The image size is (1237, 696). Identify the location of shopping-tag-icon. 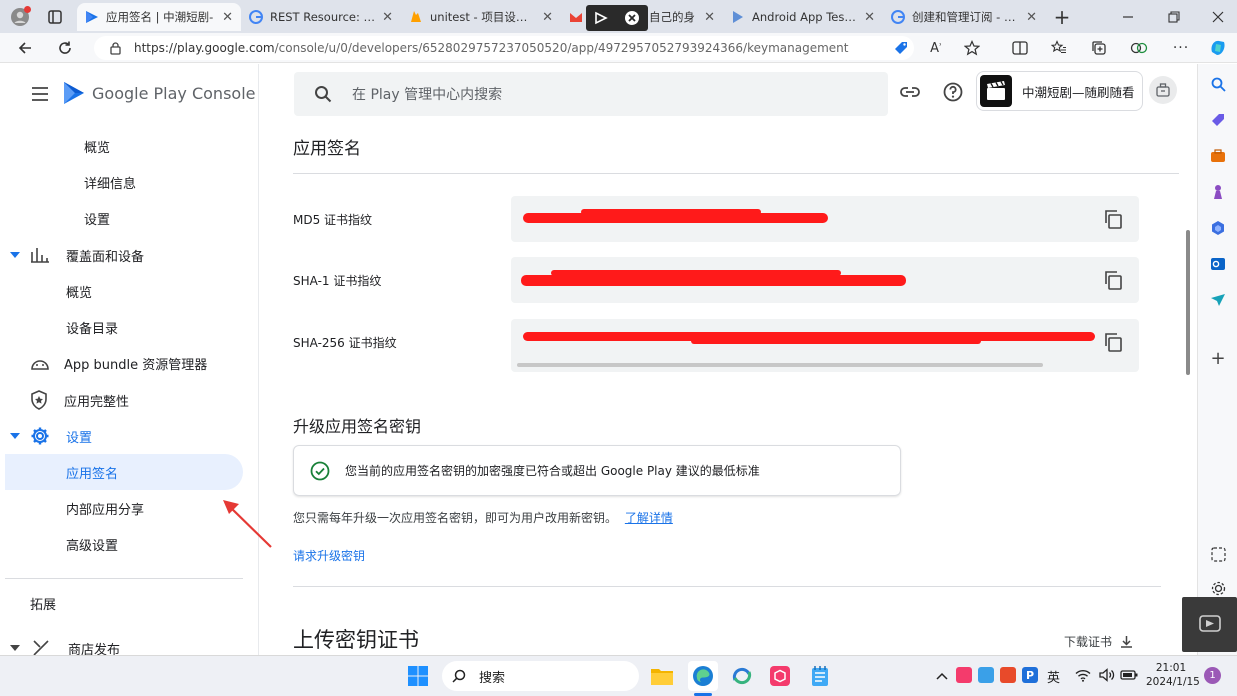
(901, 48).